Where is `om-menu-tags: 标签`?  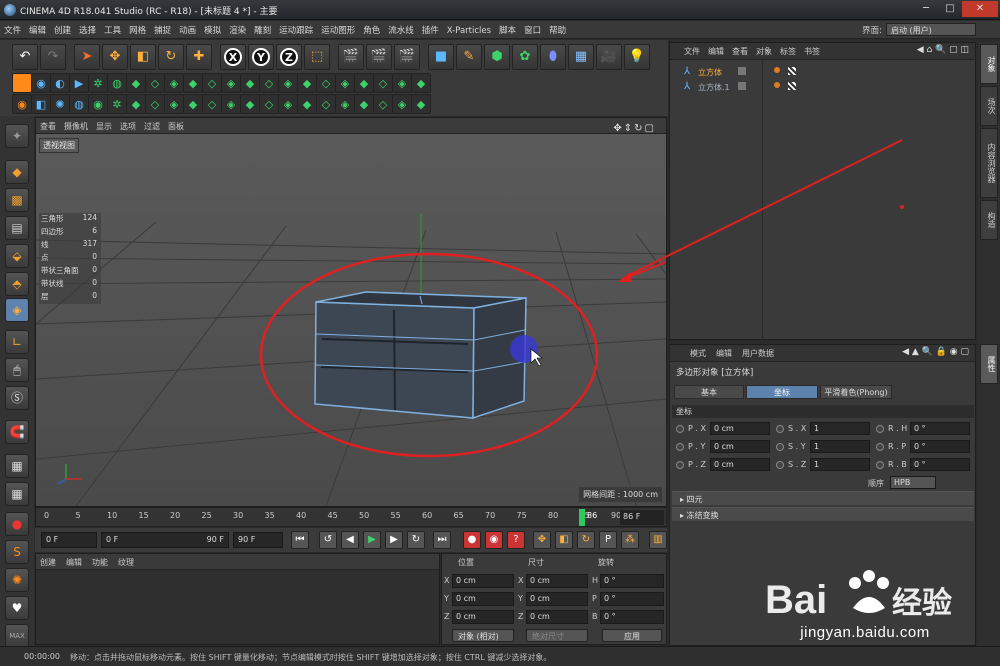
om-menu-tags: 标签 is located at coordinates (788, 50).